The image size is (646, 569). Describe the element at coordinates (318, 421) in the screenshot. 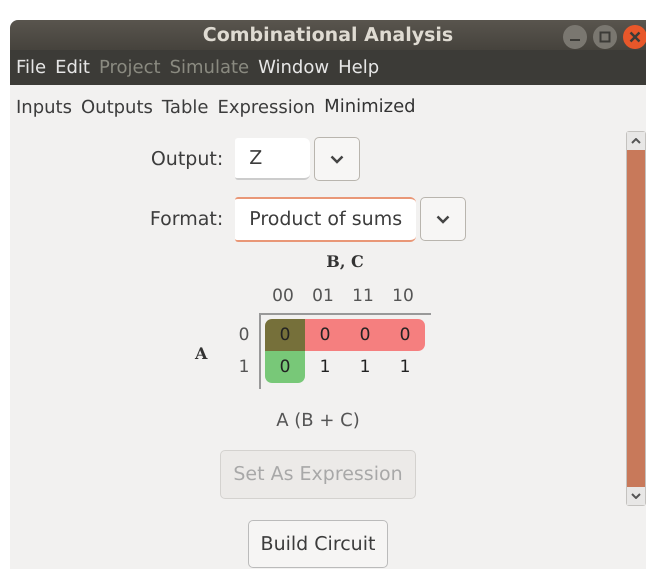

I see `expression-text: A (B + C)` at that location.